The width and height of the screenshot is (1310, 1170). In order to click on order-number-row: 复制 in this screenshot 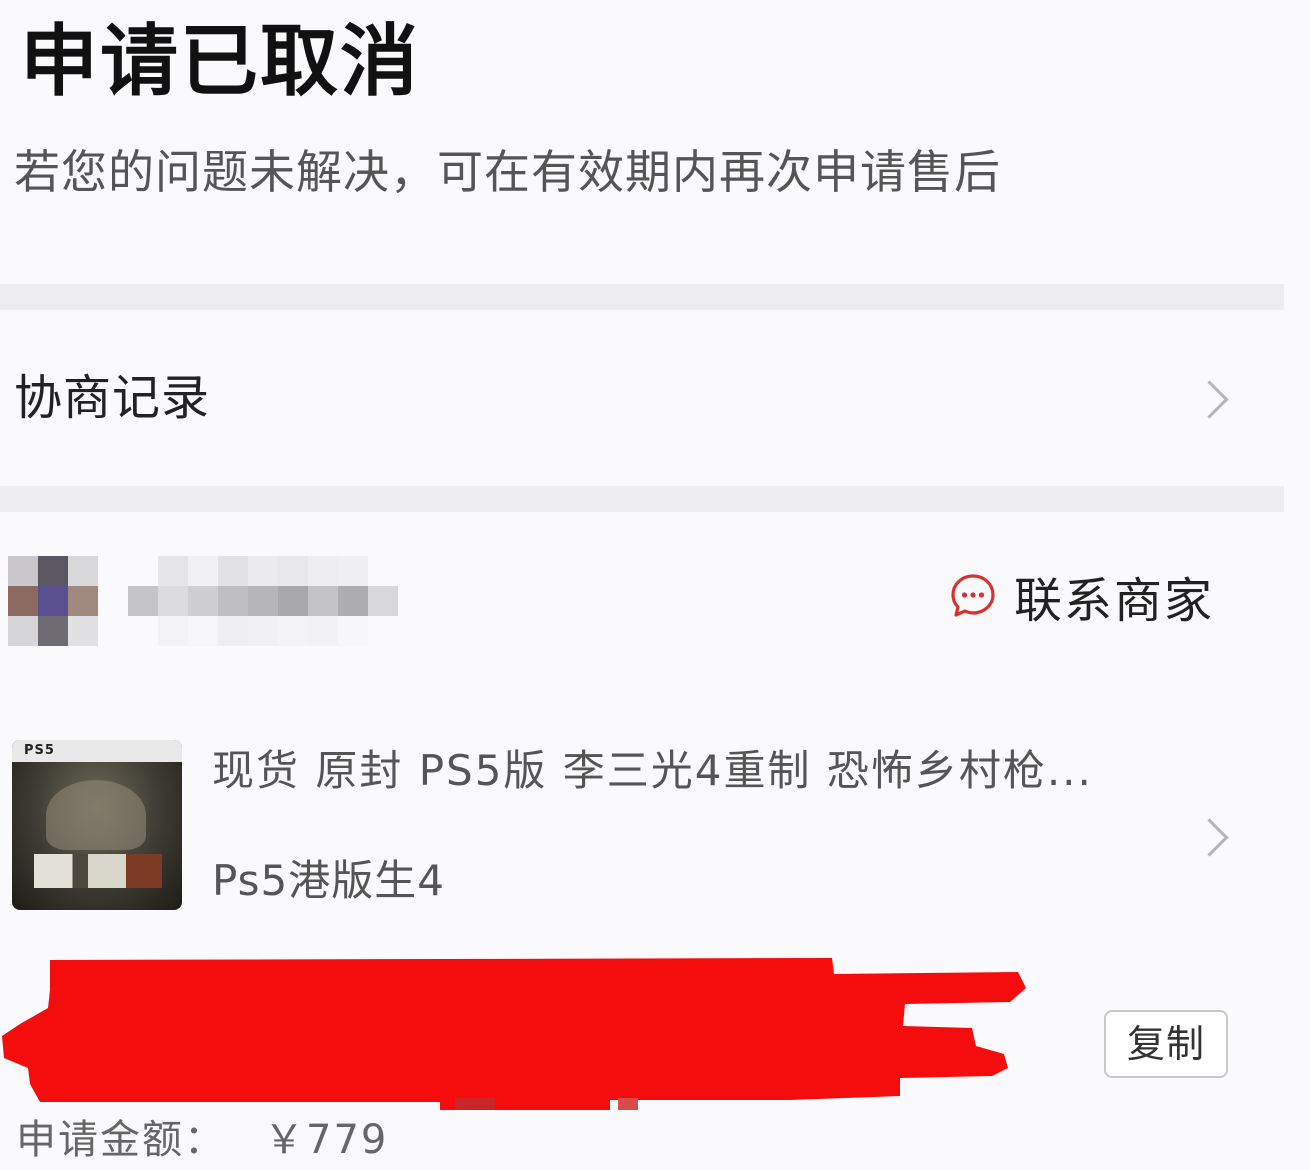, I will do `click(642, 1030)`.